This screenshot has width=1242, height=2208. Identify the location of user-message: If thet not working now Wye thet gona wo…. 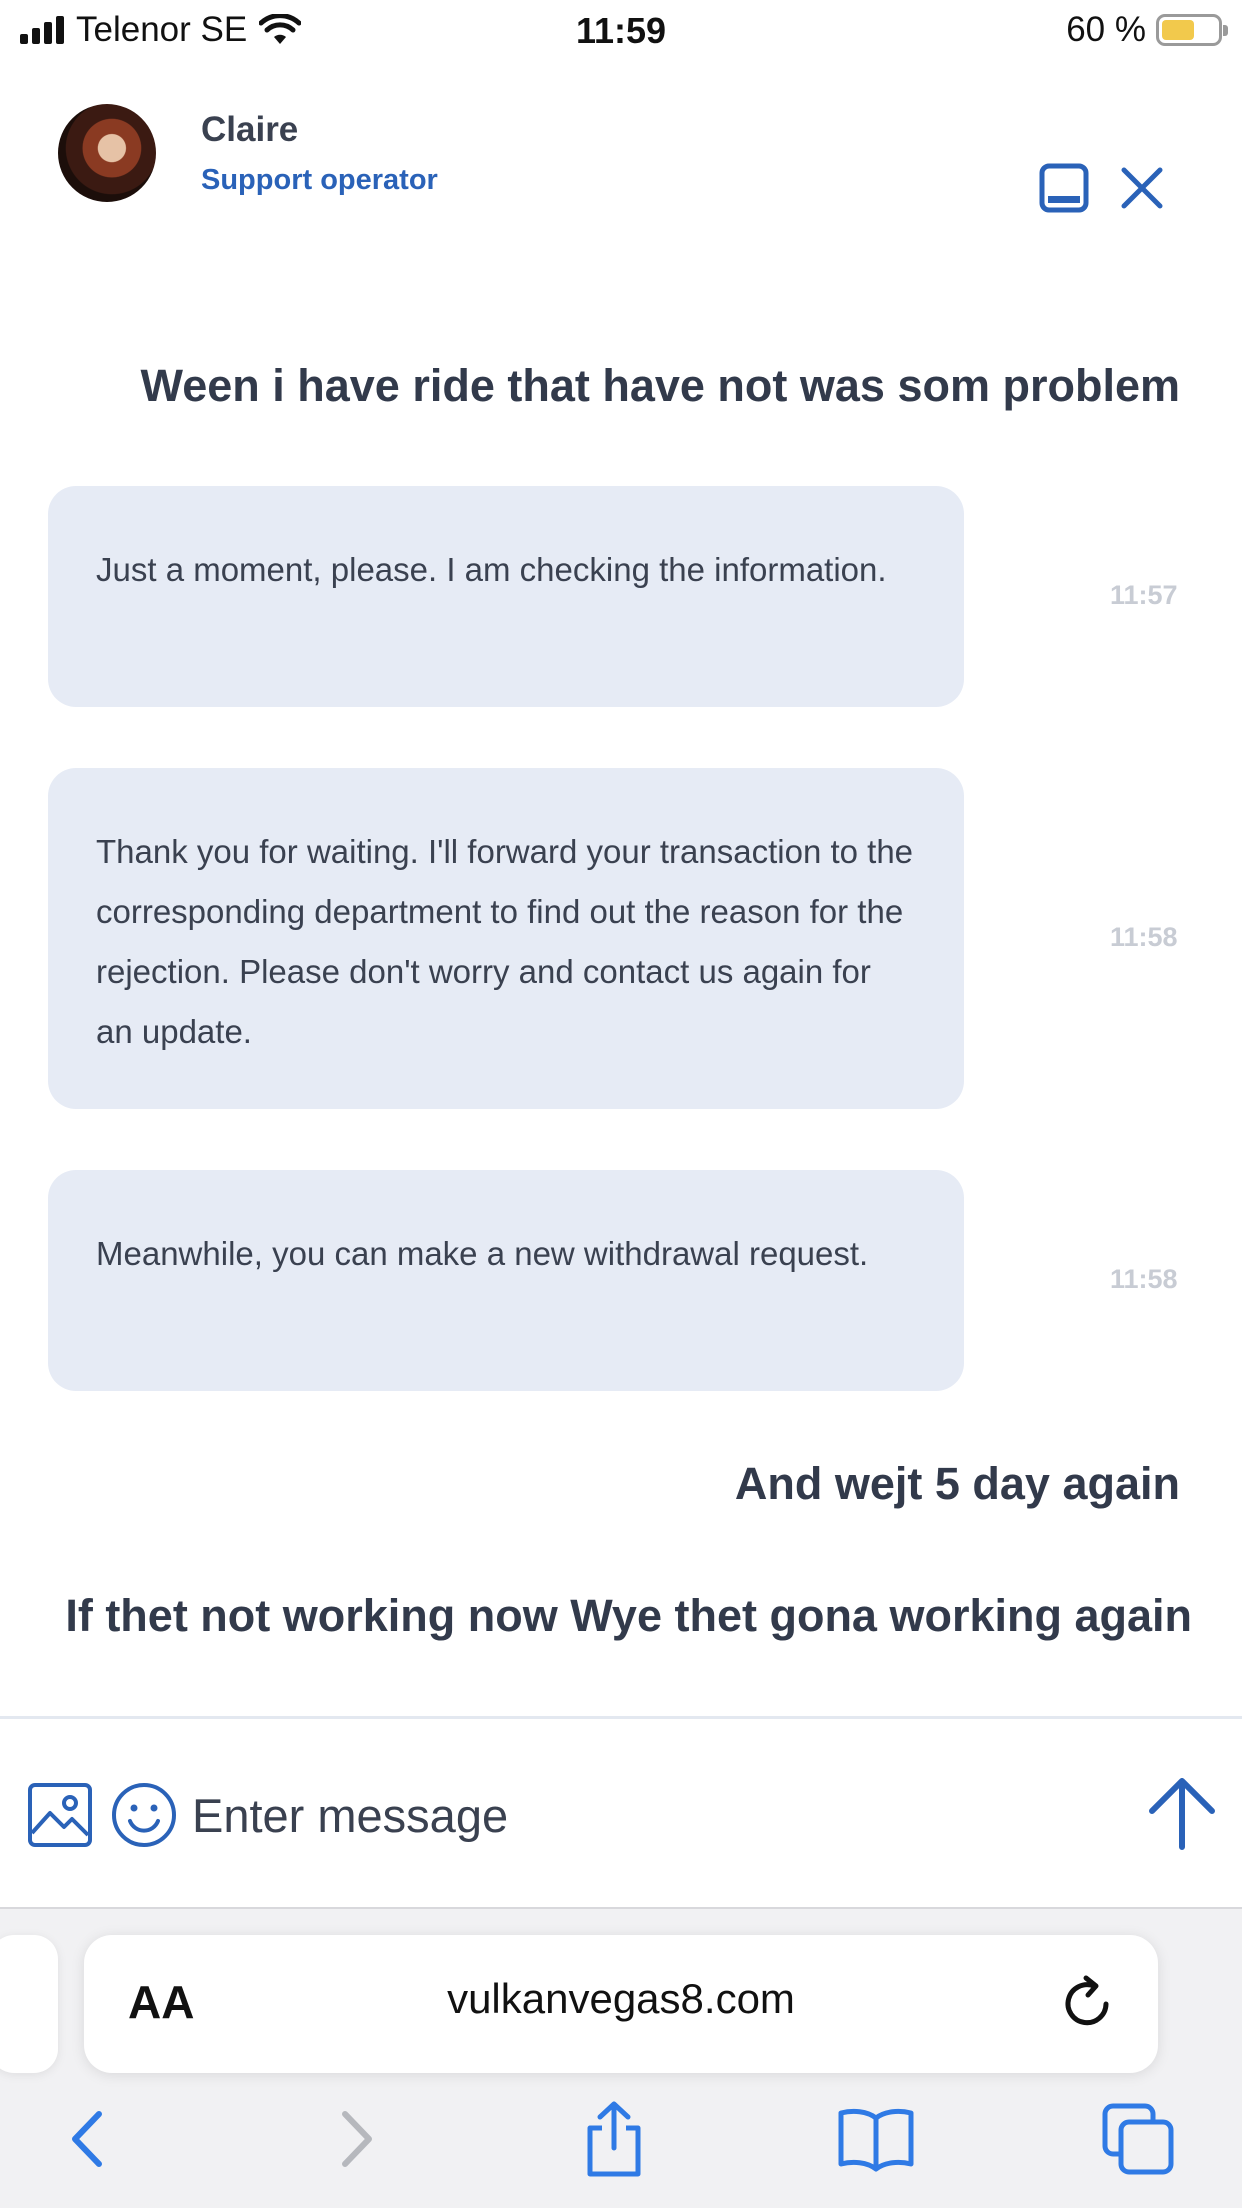
(628, 1615).